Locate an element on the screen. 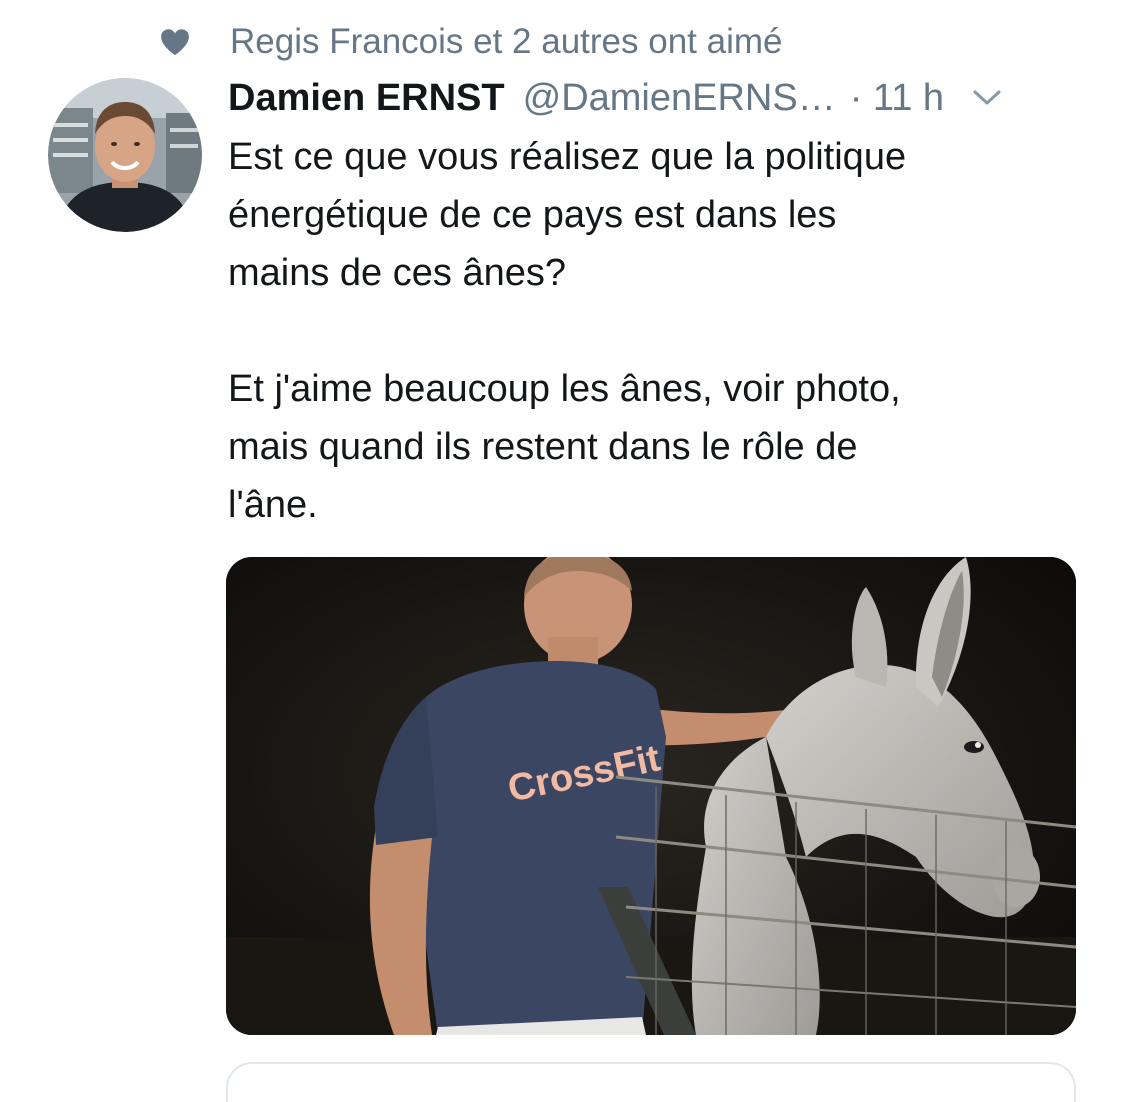  heart-icon is located at coordinates (175, 42).